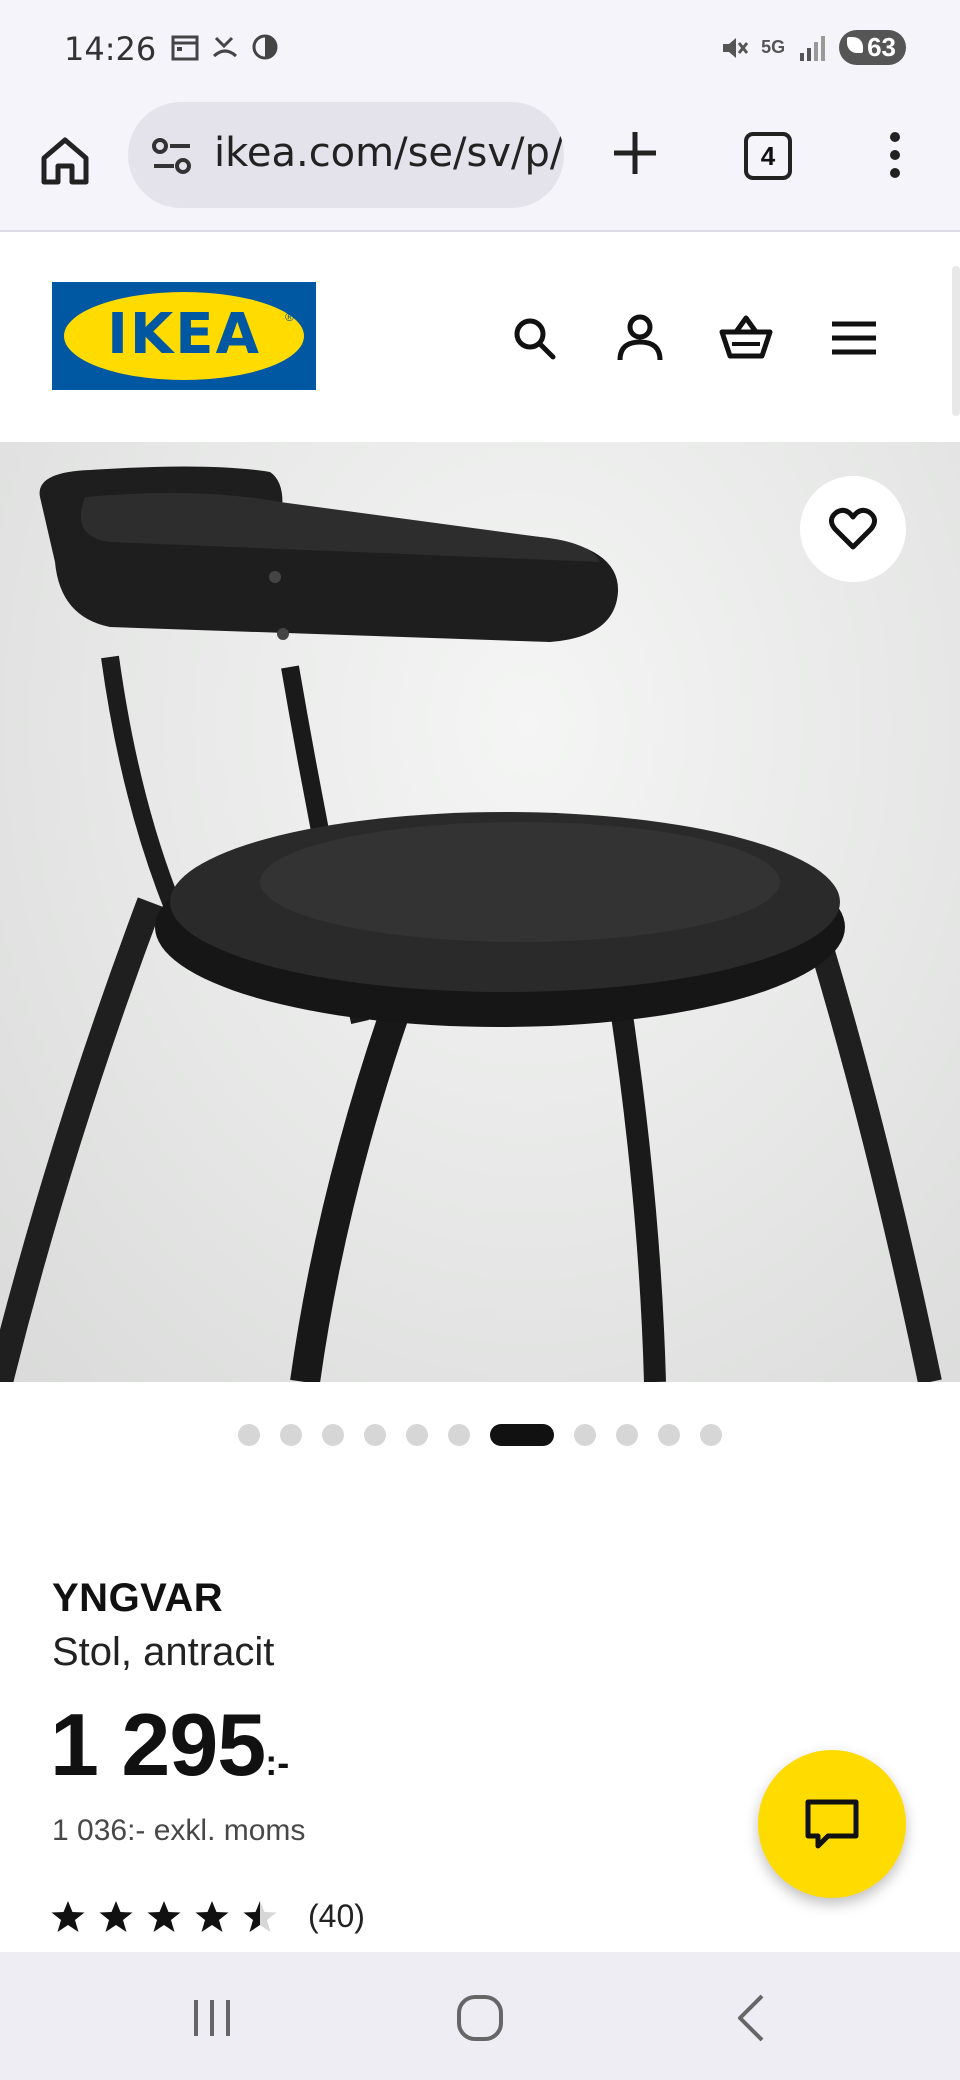 The image size is (960, 2080). I want to click on mute-icon, so click(736, 47).